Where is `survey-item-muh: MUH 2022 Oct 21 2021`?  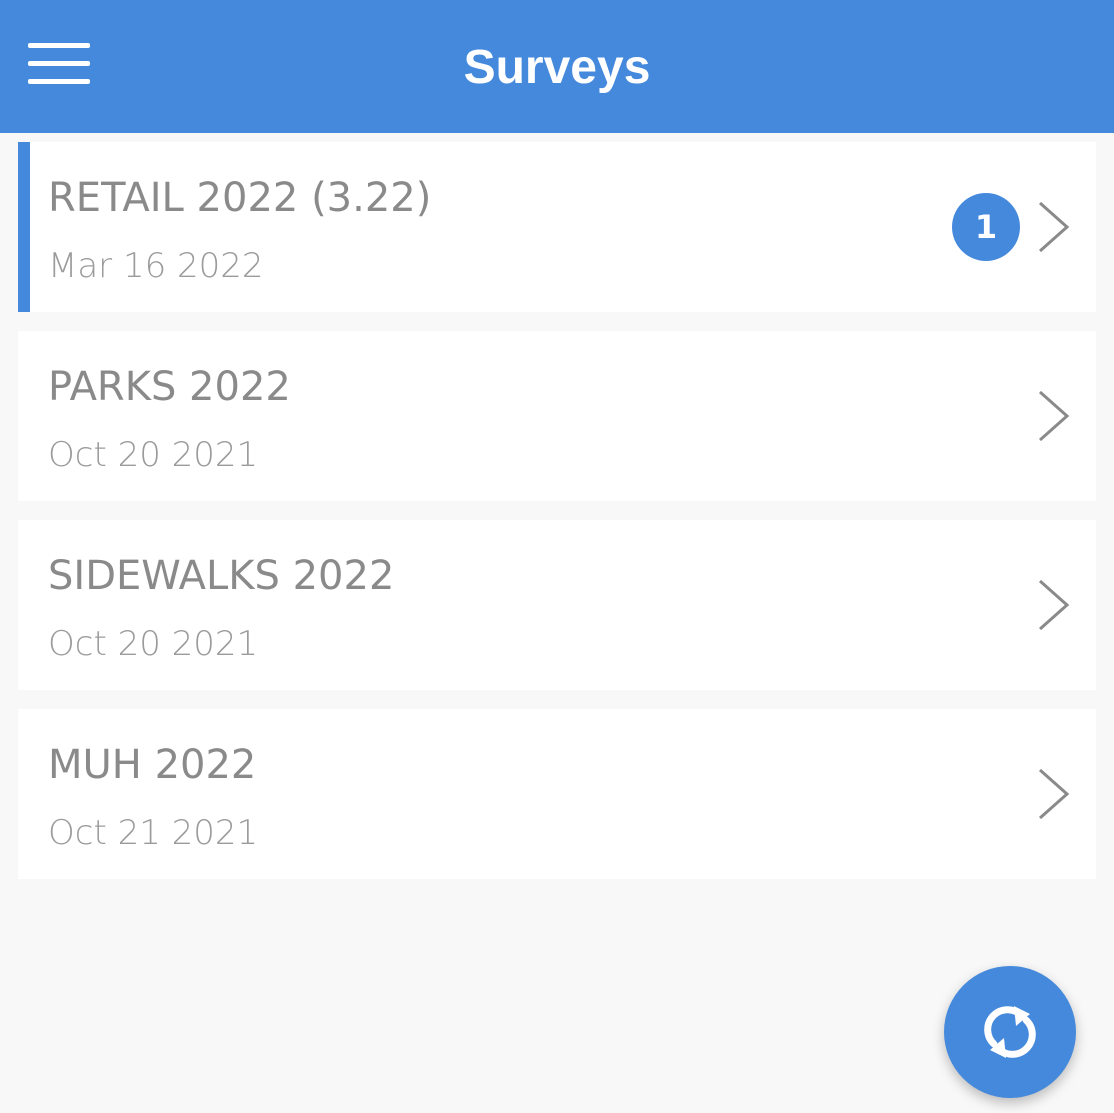 survey-item-muh: MUH 2022 Oct 21 2021 is located at coordinates (557, 794).